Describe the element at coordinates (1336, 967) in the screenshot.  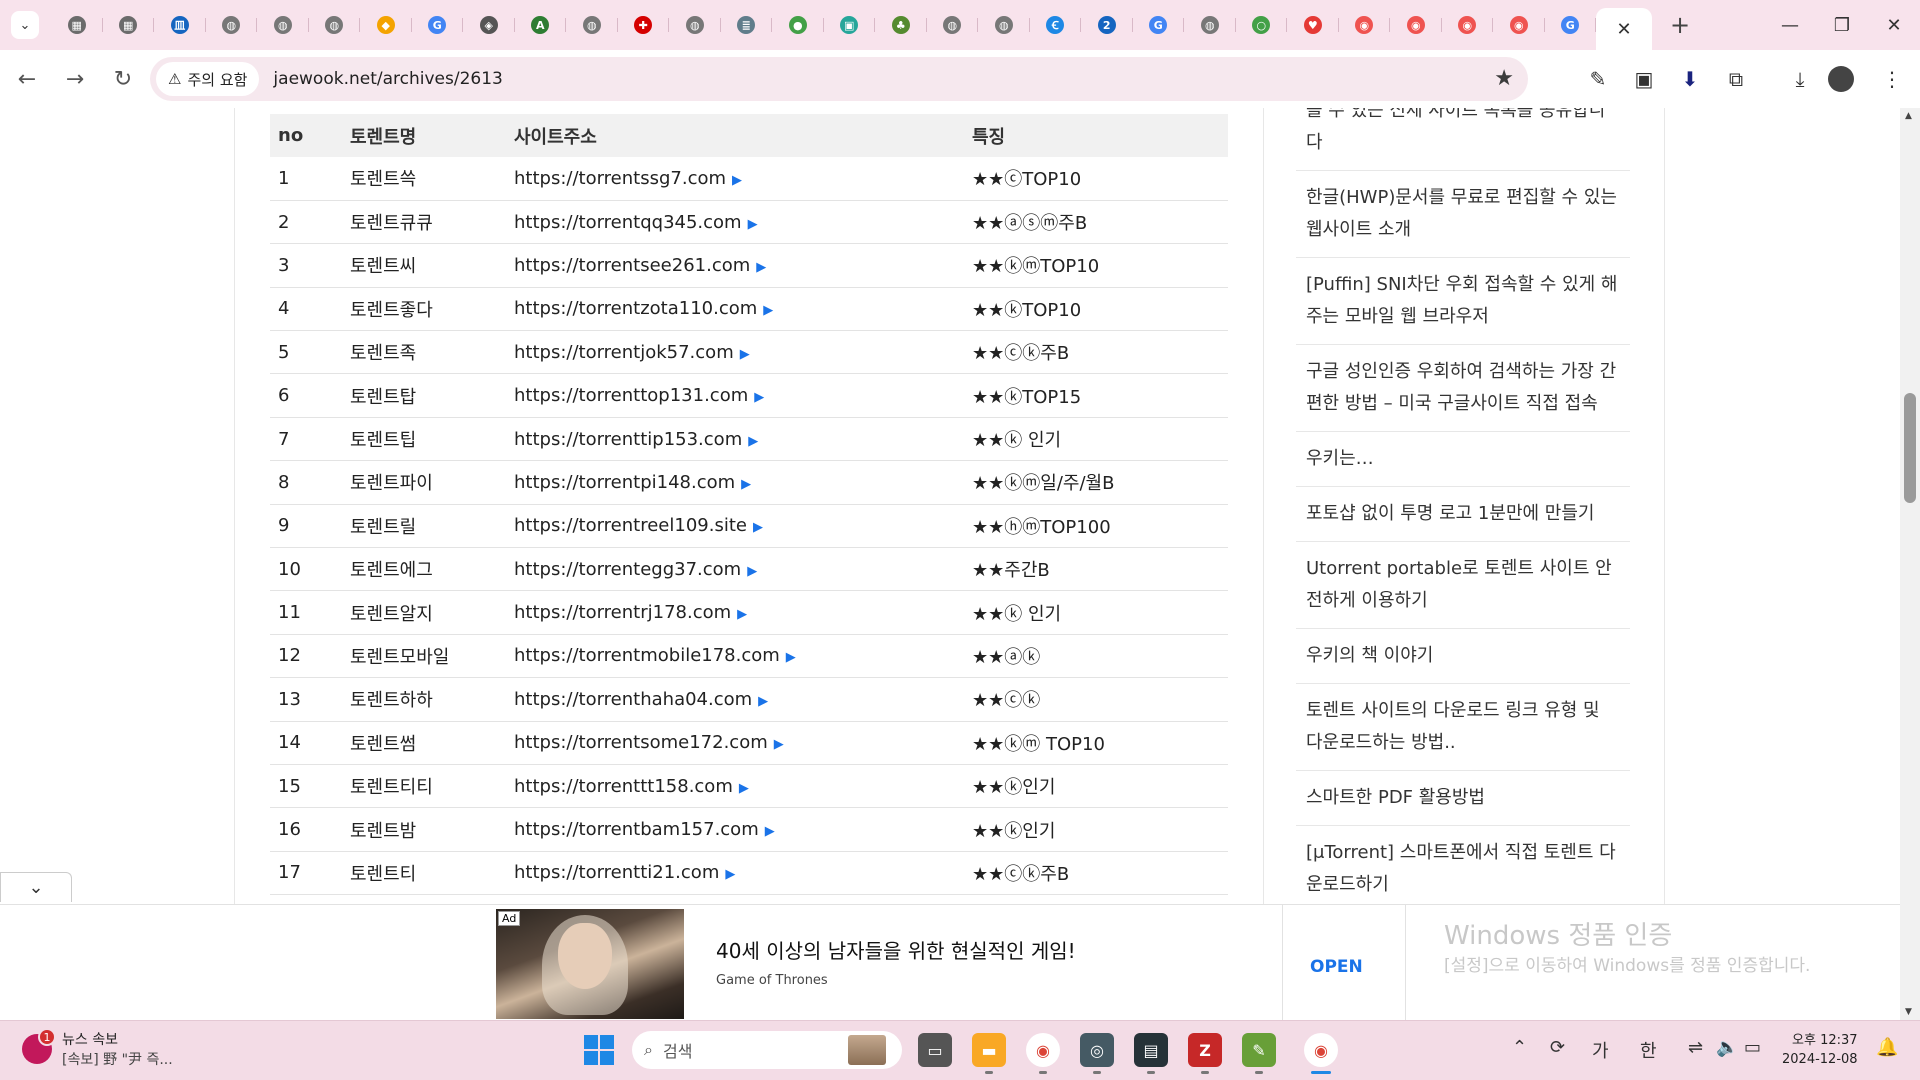
I see `ad-open-button: OPEN` at that location.